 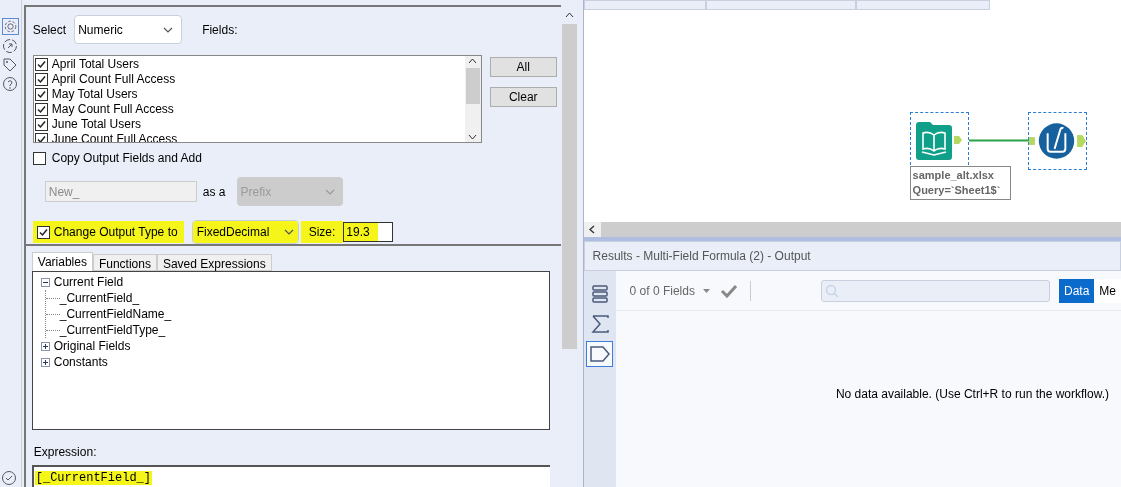 I want to click on beaker-icon, so click(x=1057, y=141).